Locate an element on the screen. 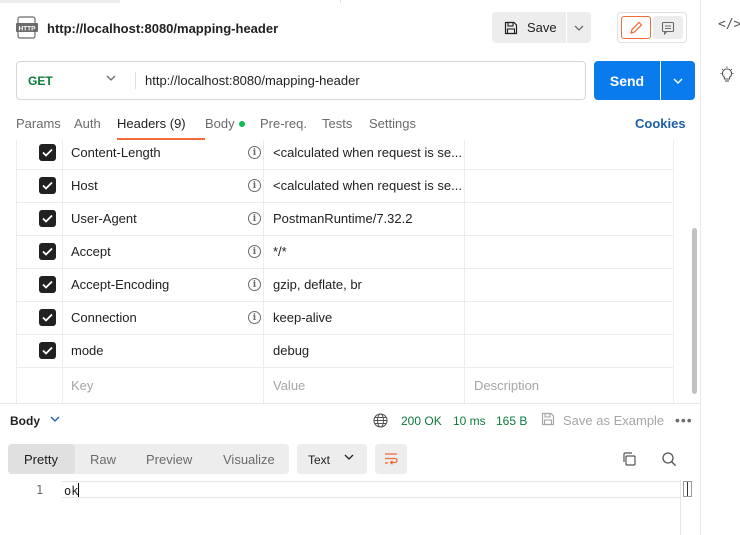 The image size is (740, 535). headers-scrollbar is located at coordinates (694, 311).